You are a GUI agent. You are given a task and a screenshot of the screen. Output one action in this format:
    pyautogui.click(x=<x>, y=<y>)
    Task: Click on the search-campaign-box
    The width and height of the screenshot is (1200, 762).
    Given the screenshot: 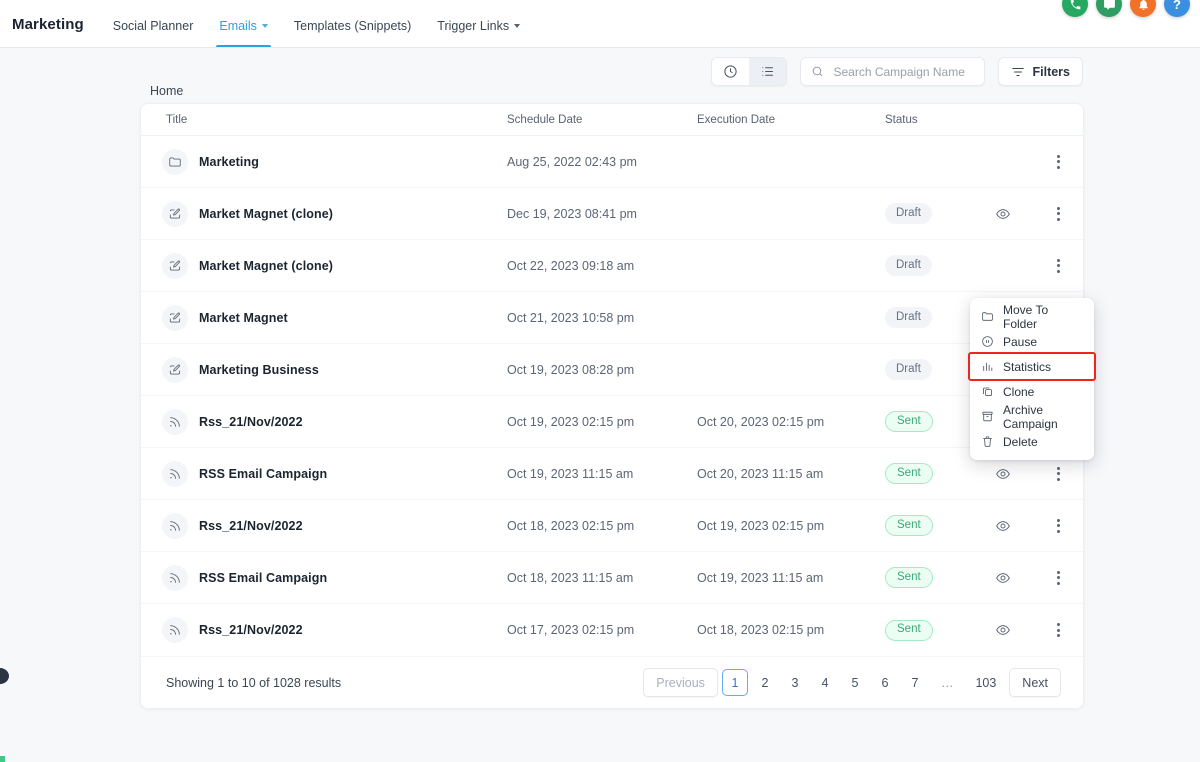 What is the action you would take?
    pyautogui.click(x=892, y=71)
    